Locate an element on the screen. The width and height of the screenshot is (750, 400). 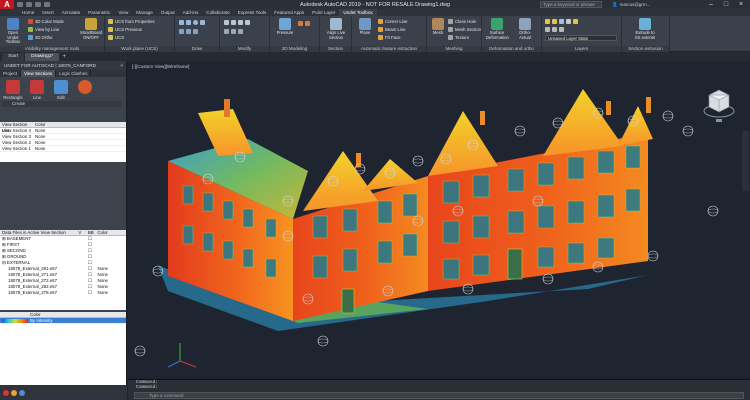
new-tab-icon: + is located at coordinates (64, 57).